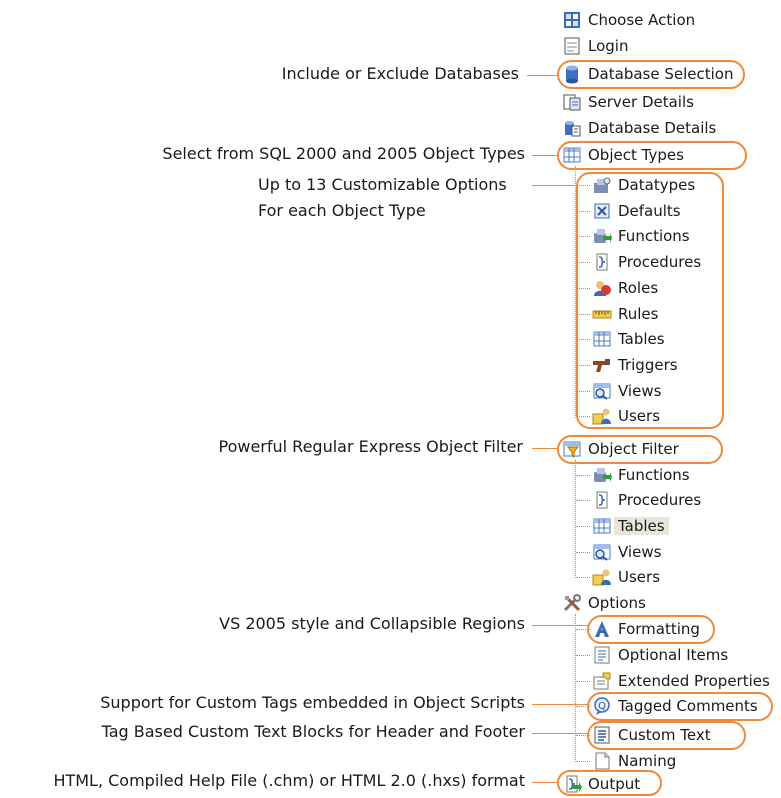 This screenshot has height=798, width=781. I want to click on tree-item-optional-items: Optional Items, so click(660, 655).